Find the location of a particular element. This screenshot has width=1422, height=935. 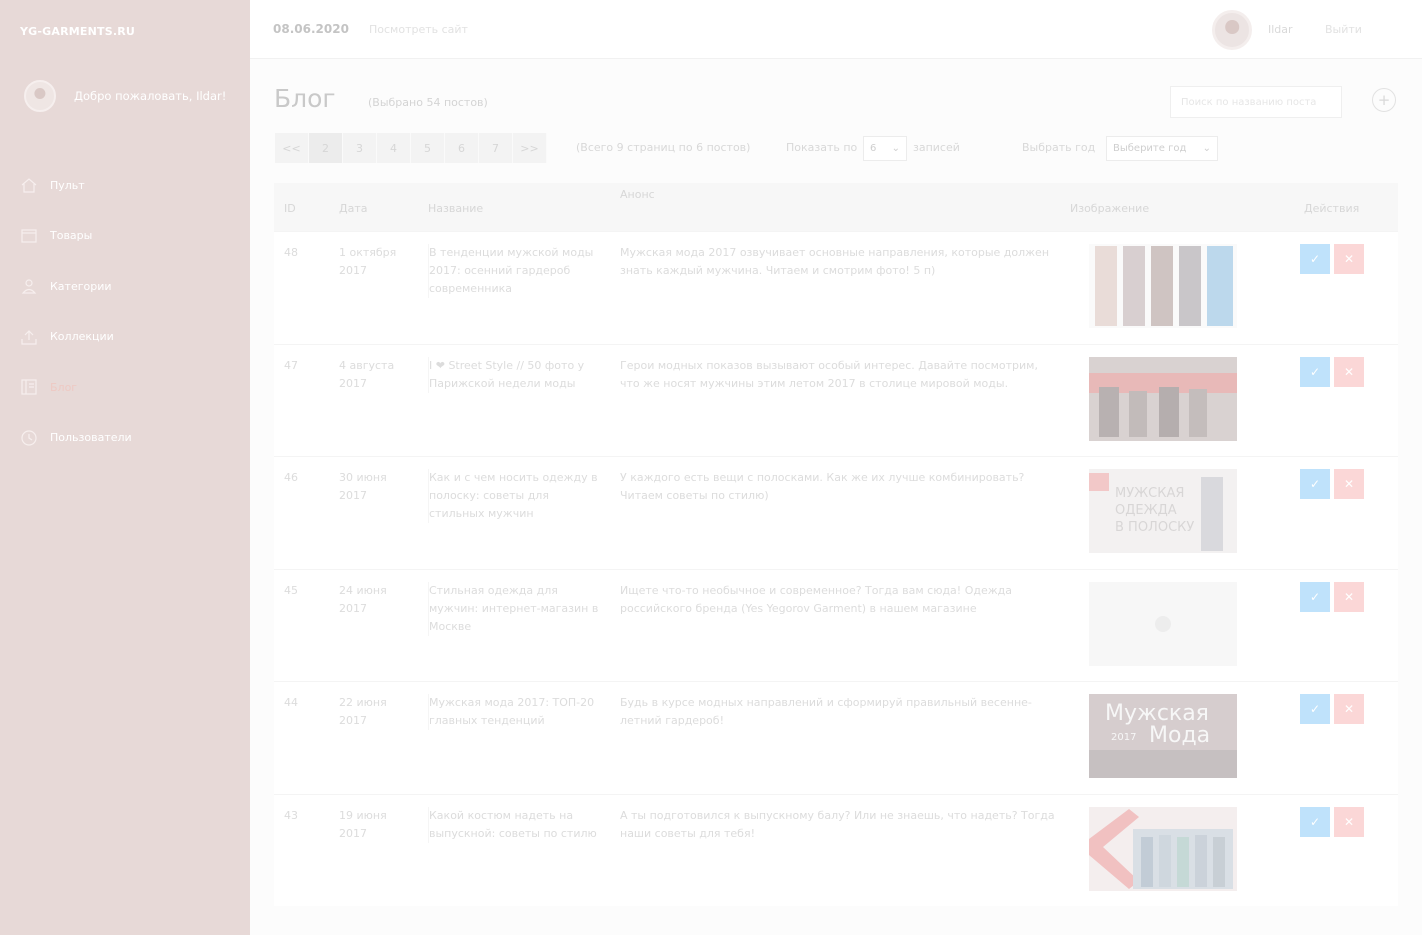

year-label: Выбрать год is located at coordinates (1059, 147).